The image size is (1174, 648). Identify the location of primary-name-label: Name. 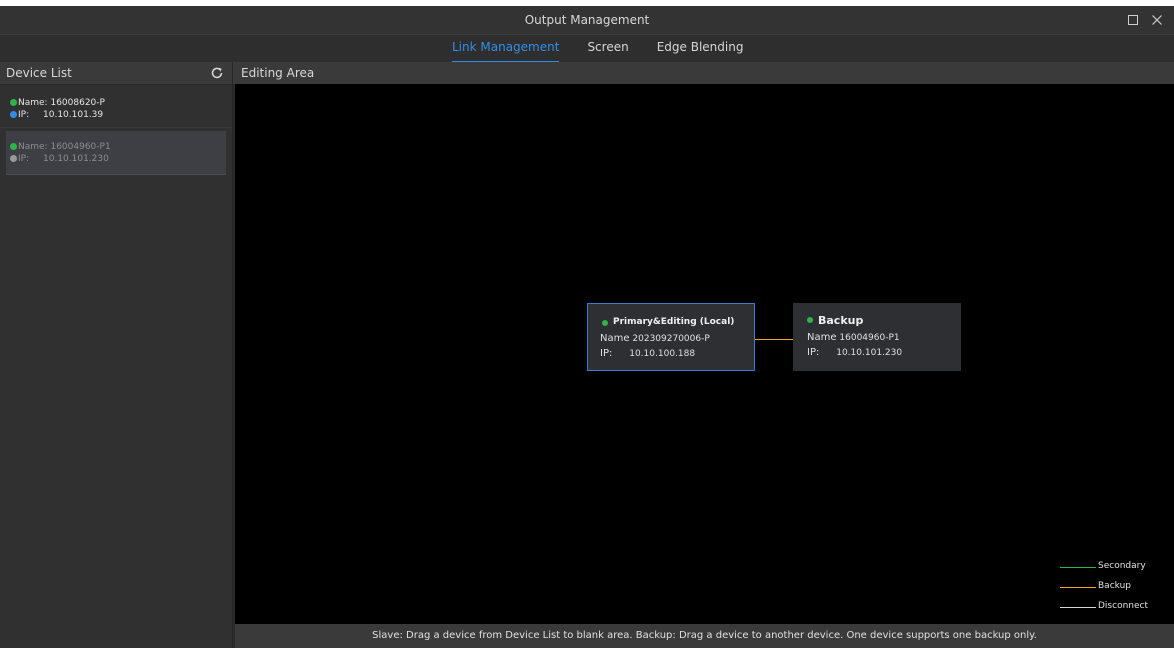
(615, 338).